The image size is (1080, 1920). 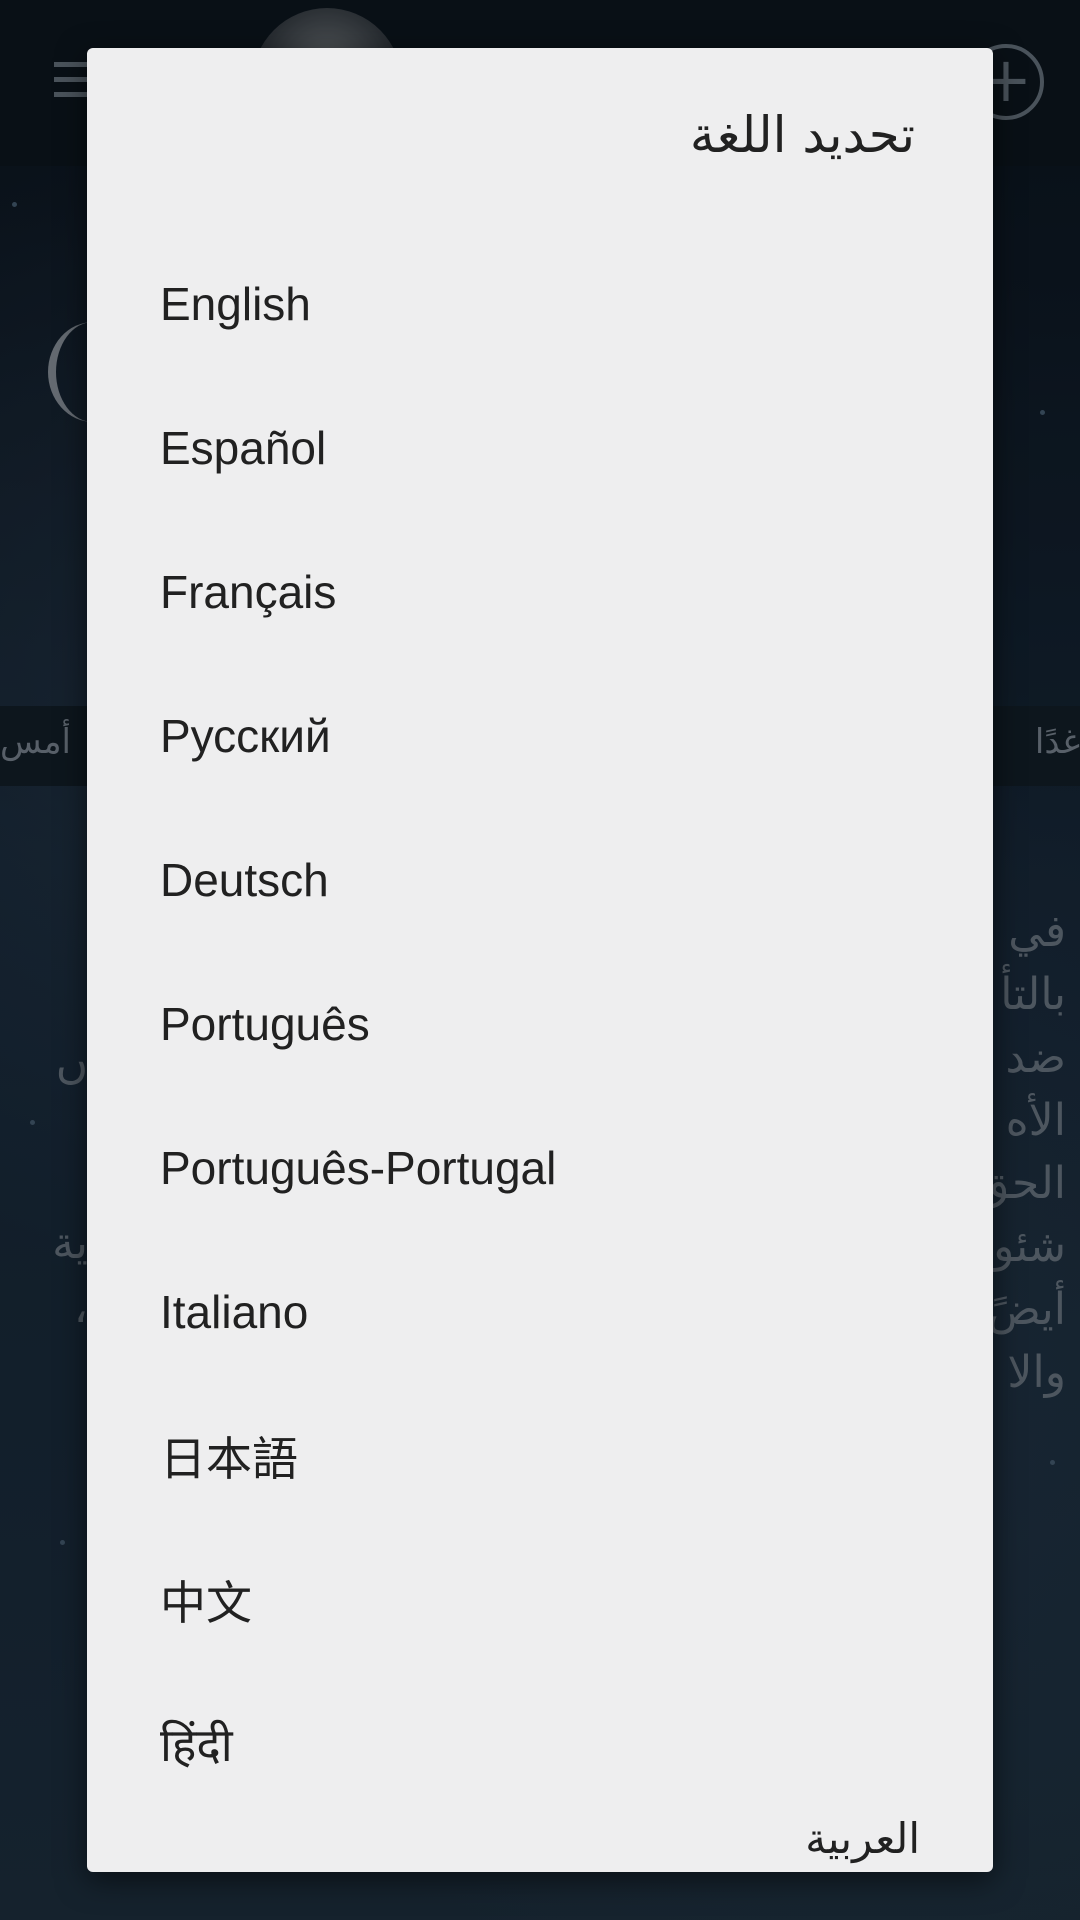 What do you see at coordinates (540, 880) in the screenshot?
I see `language-option-german: Deutsch` at bounding box center [540, 880].